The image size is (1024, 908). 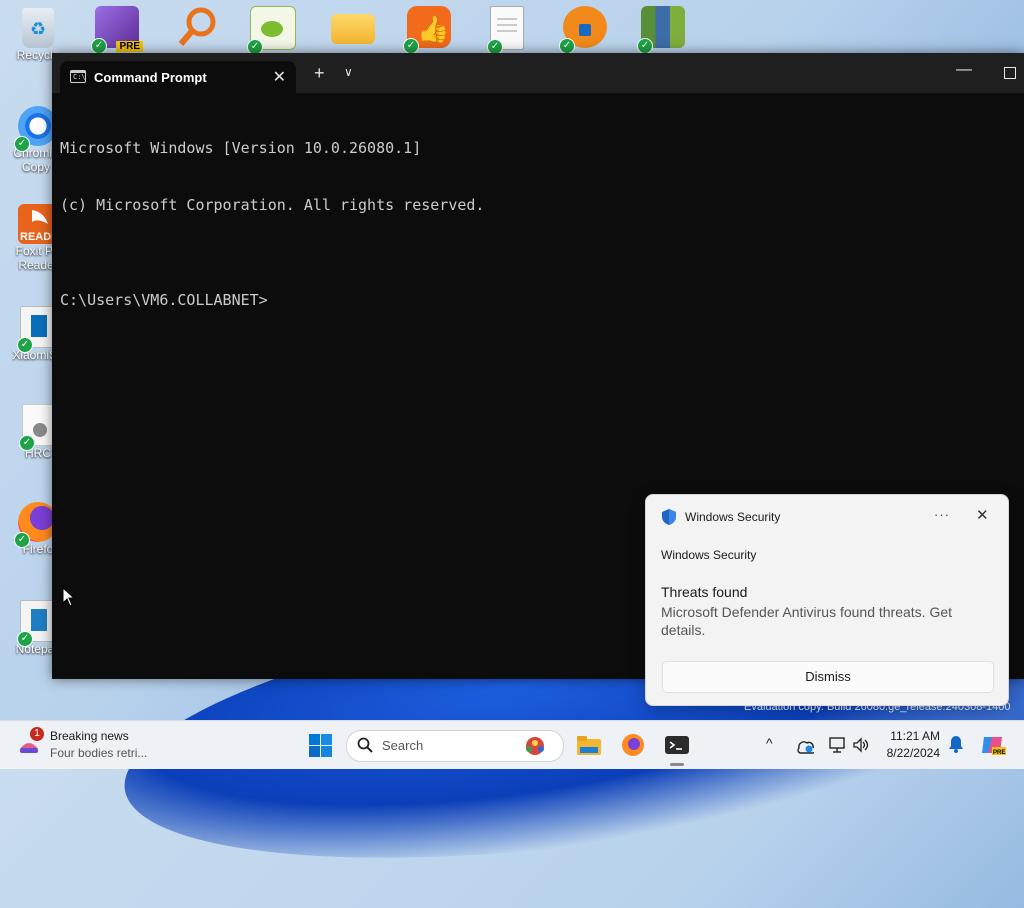 What do you see at coordinates (538, 73) in the screenshot?
I see `terminal-titlebar: C:\ Command Prompt ✕ + ∨ —` at bounding box center [538, 73].